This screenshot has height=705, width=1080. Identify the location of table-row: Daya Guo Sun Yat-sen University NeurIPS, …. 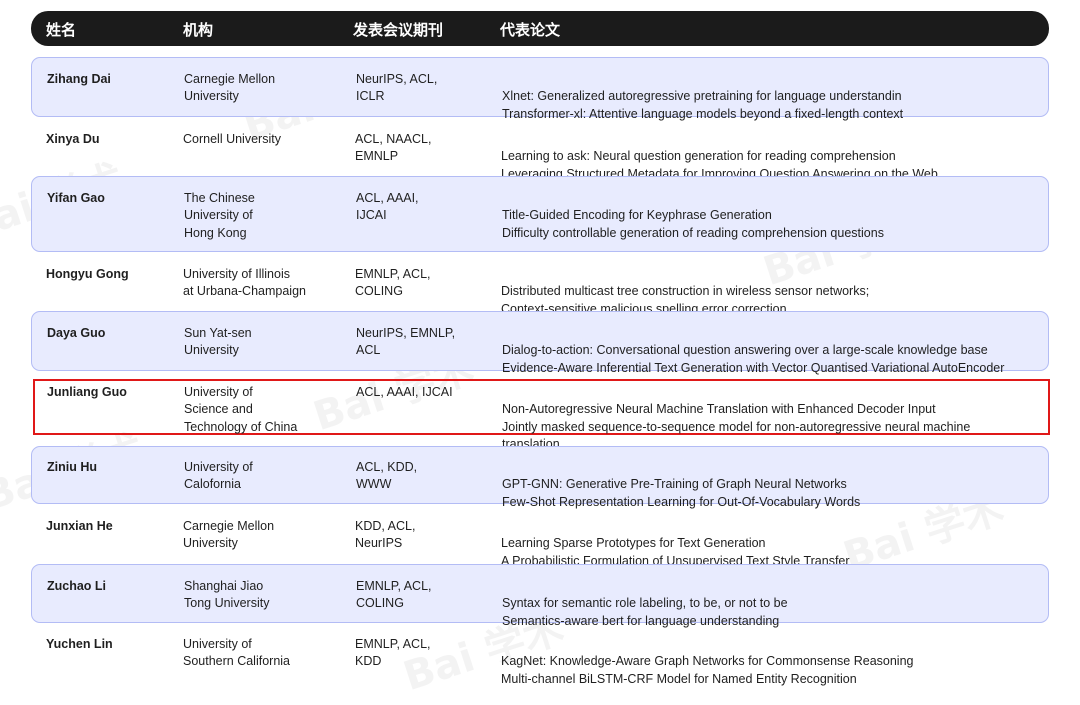
(540, 343).